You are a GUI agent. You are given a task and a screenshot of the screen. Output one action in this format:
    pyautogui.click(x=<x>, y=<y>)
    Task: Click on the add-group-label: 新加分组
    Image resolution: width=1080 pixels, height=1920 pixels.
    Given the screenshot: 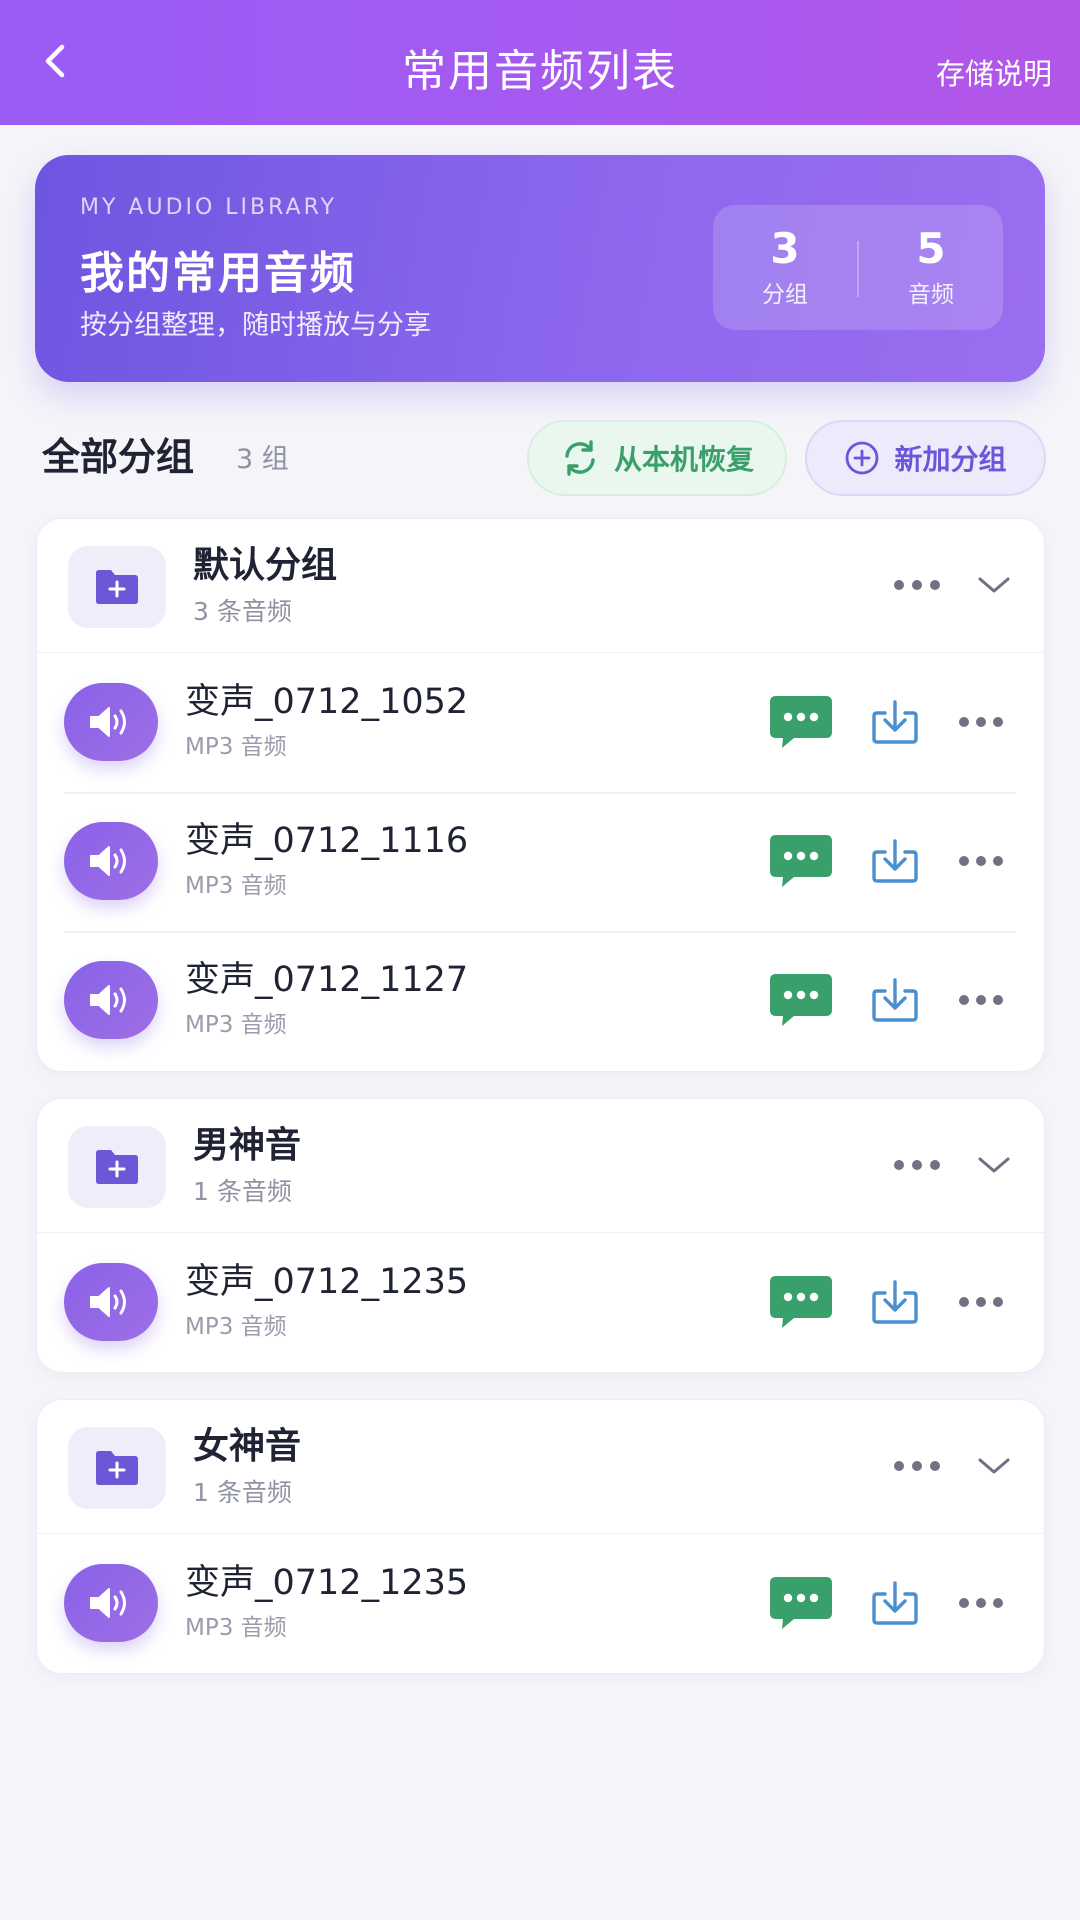 What is the action you would take?
    pyautogui.click(x=950, y=459)
    